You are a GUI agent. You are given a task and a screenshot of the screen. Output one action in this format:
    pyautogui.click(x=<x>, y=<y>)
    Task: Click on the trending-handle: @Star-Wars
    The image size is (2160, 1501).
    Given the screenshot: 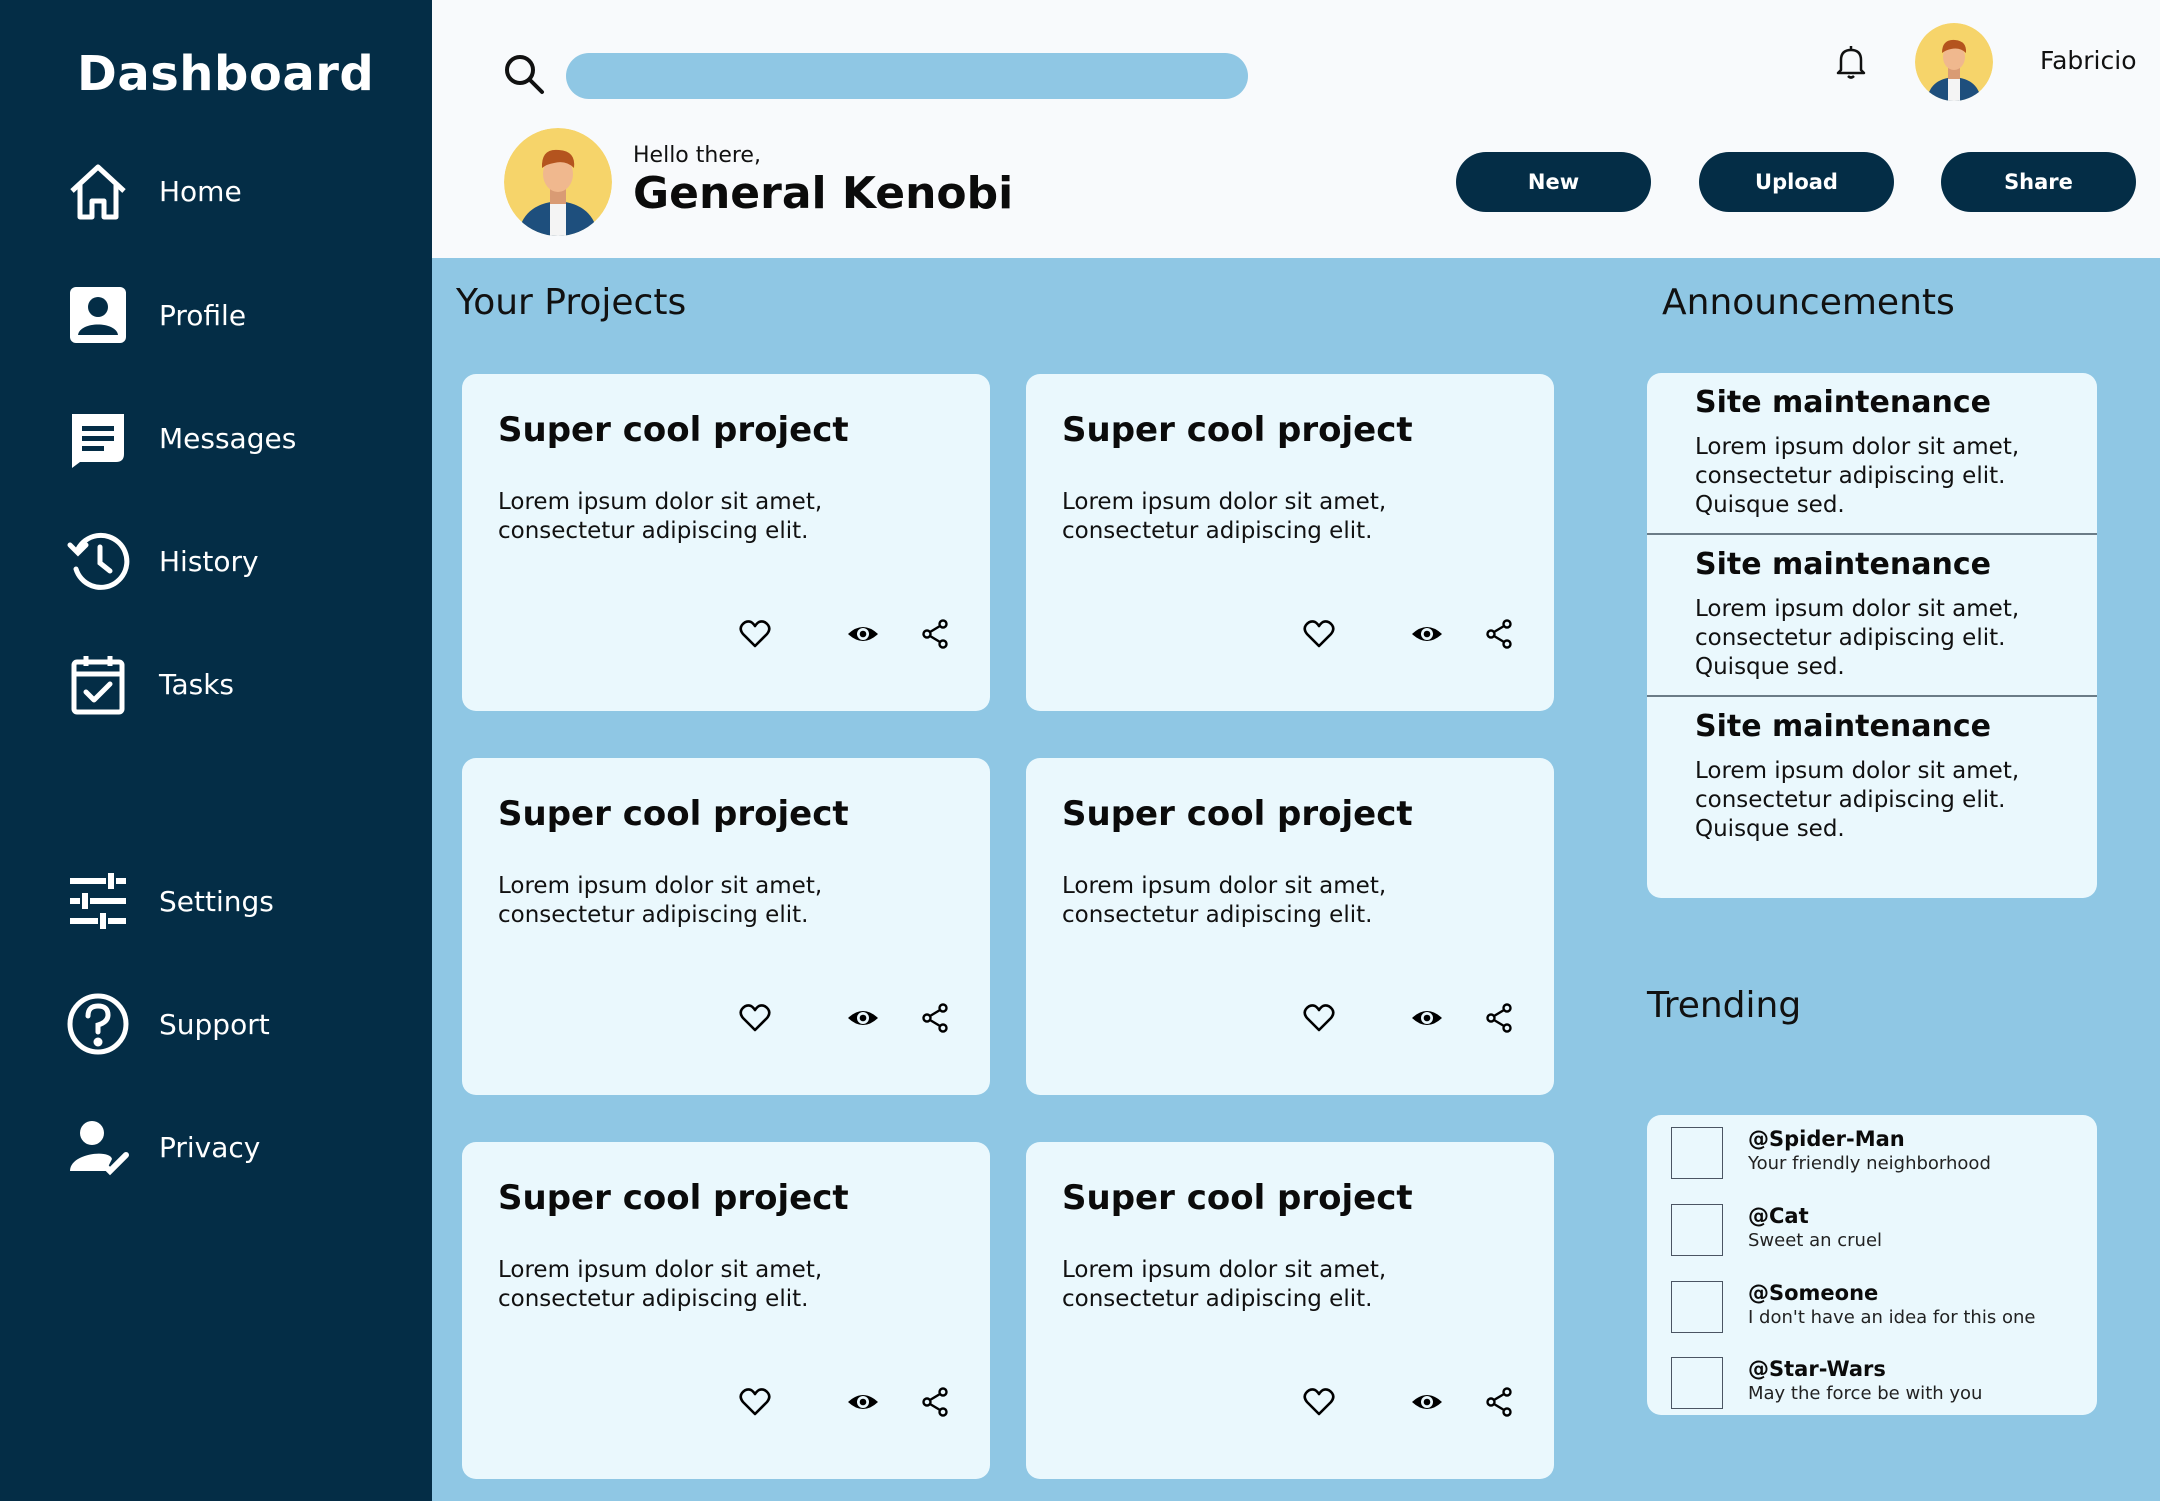 What is the action you would take?
    pyautogui.click(x=1817, y=1369)
    